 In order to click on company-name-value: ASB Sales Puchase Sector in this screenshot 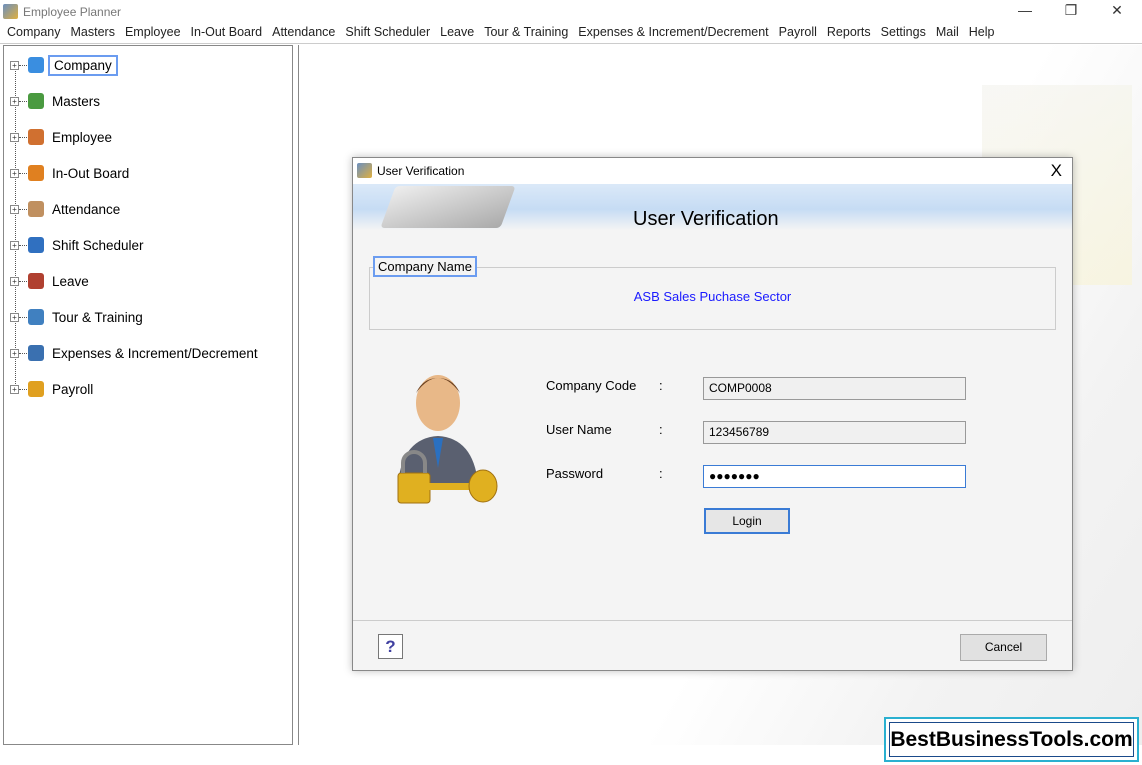, I will do `click(712, 296)`.